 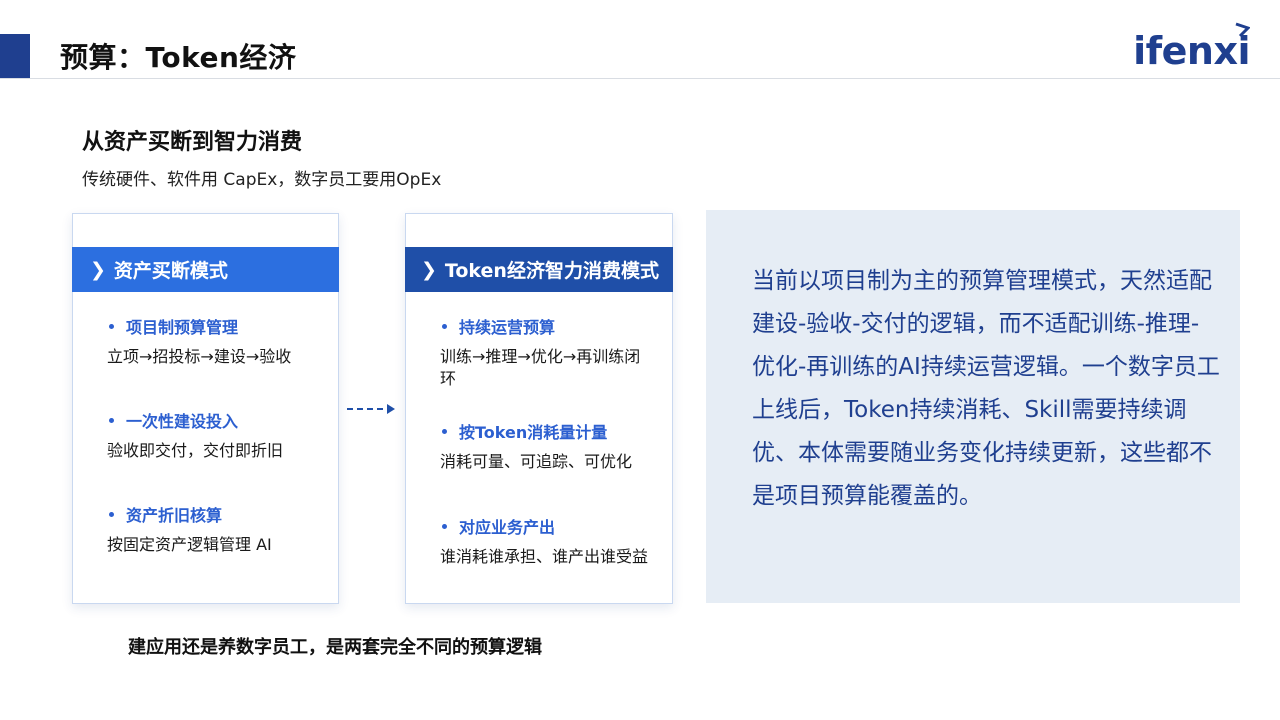 I want to click on item-title-row: 一次性建设投入, so click(x=218, y=420).